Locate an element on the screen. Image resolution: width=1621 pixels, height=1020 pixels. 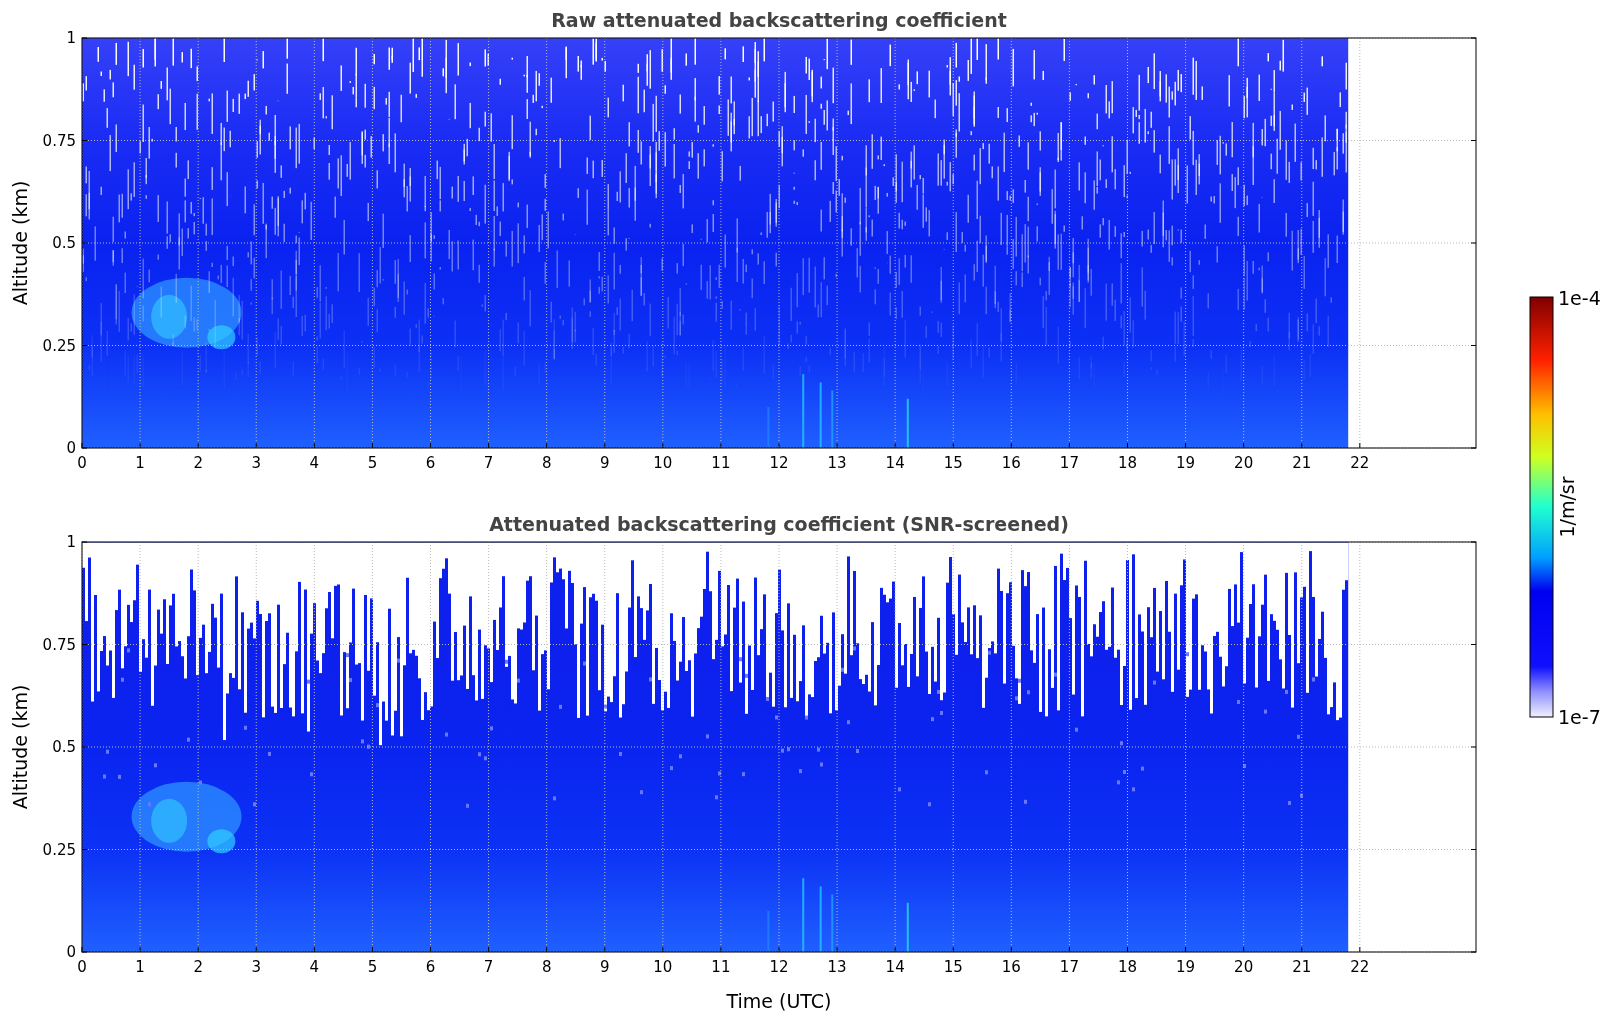
plot-title: Raw attenuated backscattering coefficient is located at coordinates (779, 20).